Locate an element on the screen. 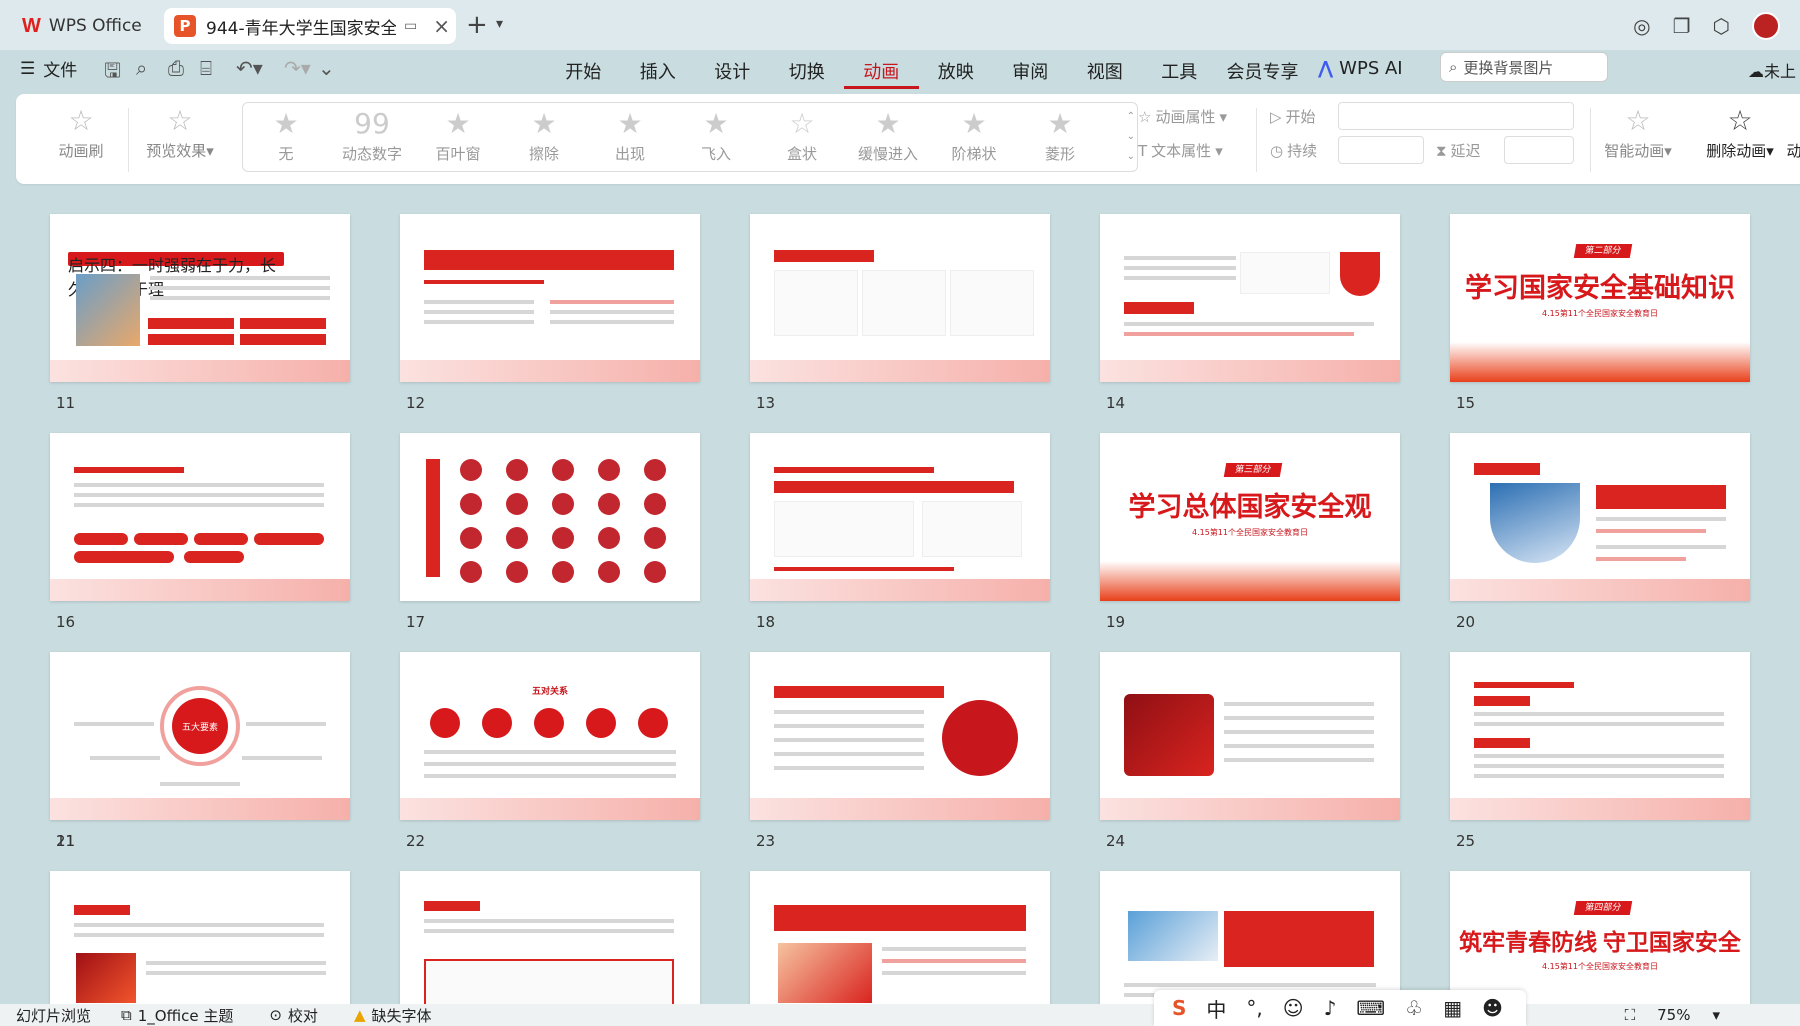  close-tab-icon: × is located at coordinates (441, 26).